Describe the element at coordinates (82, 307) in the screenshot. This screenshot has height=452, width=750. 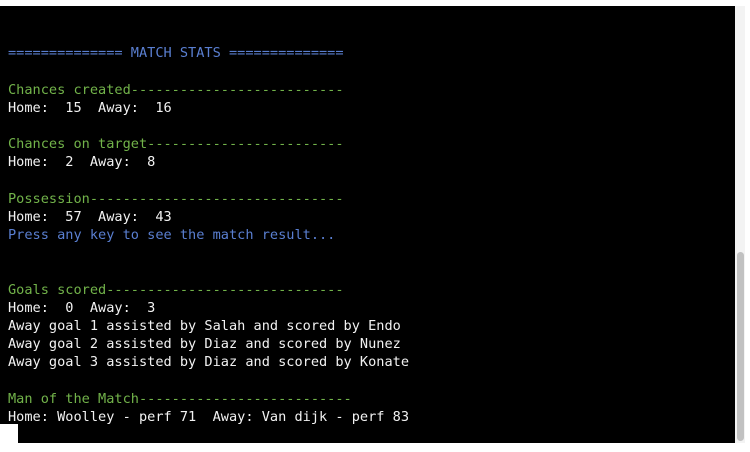
I see `goals-scored-values: Home: 0 Away: 3` at that location.